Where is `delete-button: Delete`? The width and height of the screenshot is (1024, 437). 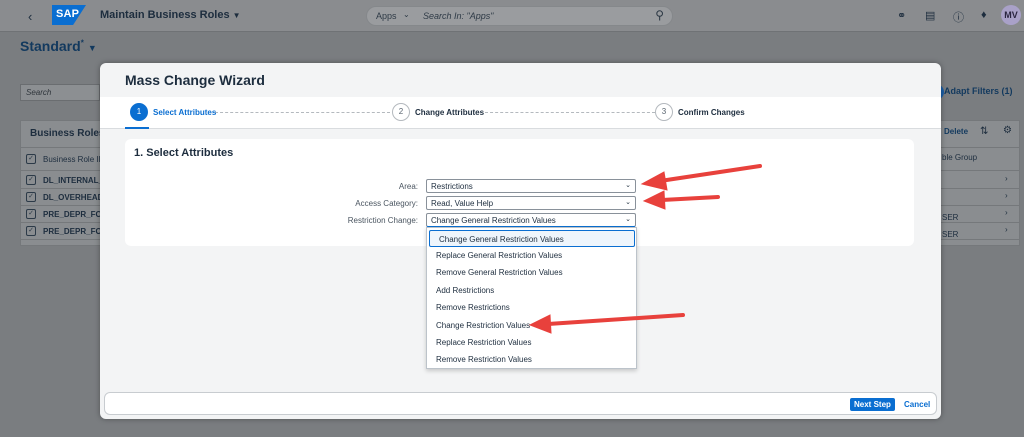
delete-button: Delete is located at coordinates (956, 131).